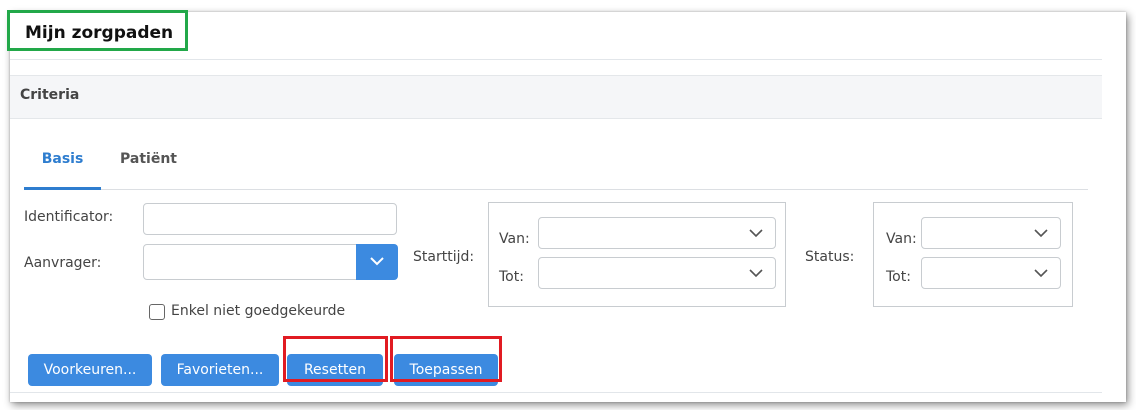 The height and width of the screenshot is (410, 1136). I want to click on aanvrager-dropdown-button, so click(377, 262).